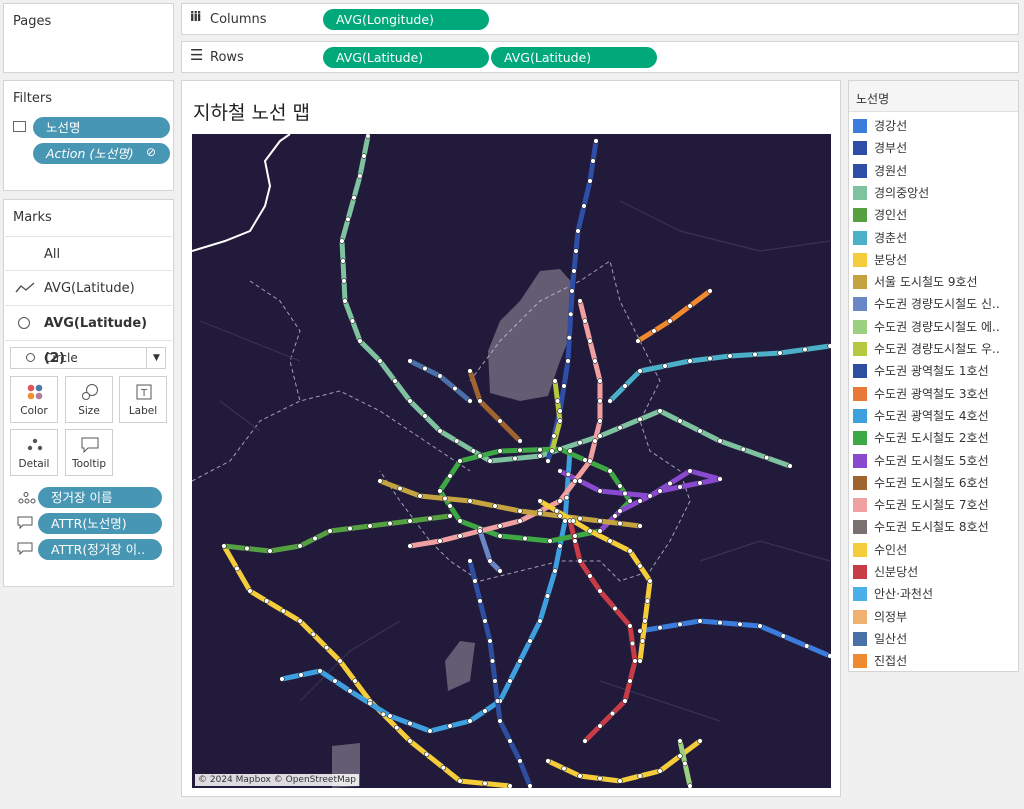  I want to click on mark-type-dropdown: Circle ▼, so click(88, 358).